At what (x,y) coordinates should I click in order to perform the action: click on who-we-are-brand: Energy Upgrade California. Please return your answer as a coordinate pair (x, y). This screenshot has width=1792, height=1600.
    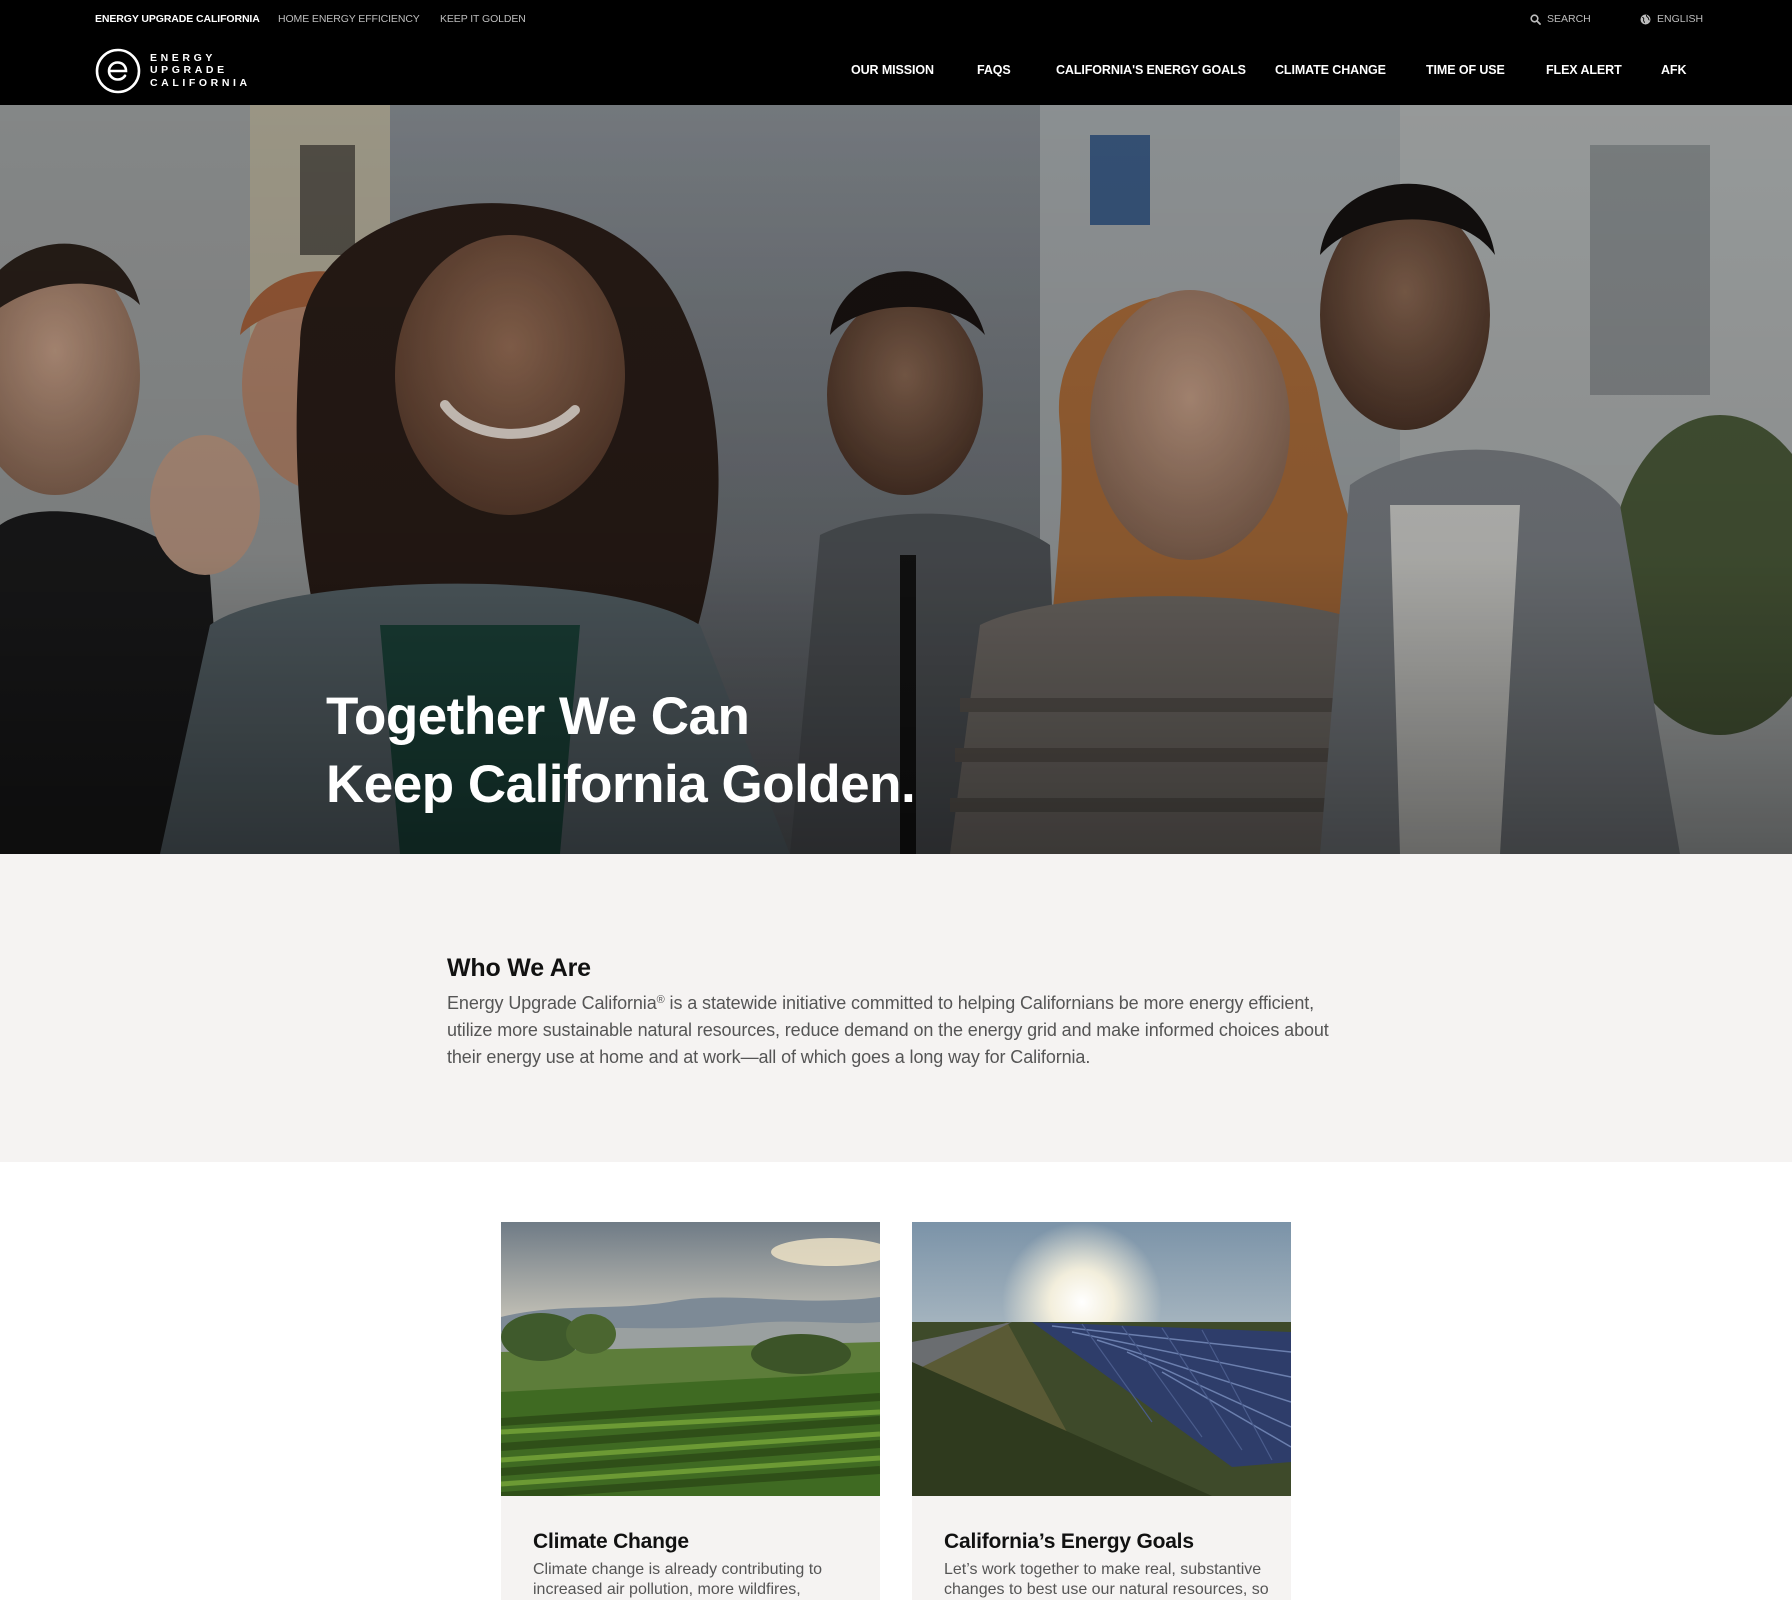
    Looking at the image, I should click on (552, 1003).